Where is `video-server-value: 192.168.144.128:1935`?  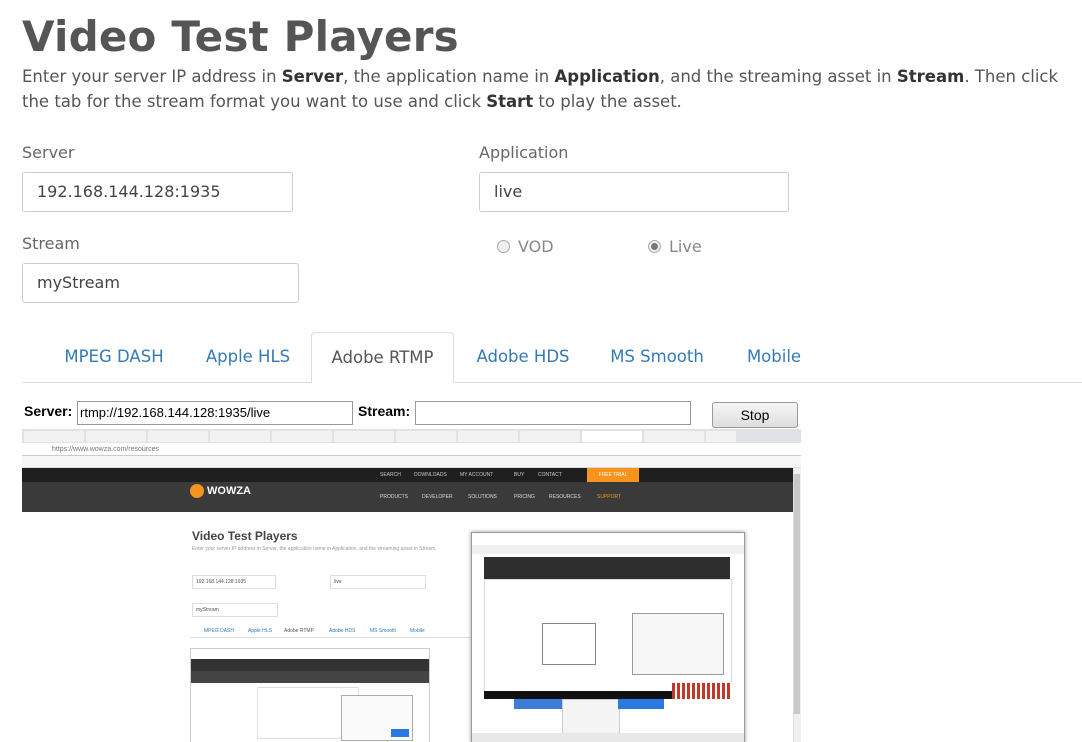 video-server-value: 192.168.144.128:1935 is located at coordinates (221, 582).